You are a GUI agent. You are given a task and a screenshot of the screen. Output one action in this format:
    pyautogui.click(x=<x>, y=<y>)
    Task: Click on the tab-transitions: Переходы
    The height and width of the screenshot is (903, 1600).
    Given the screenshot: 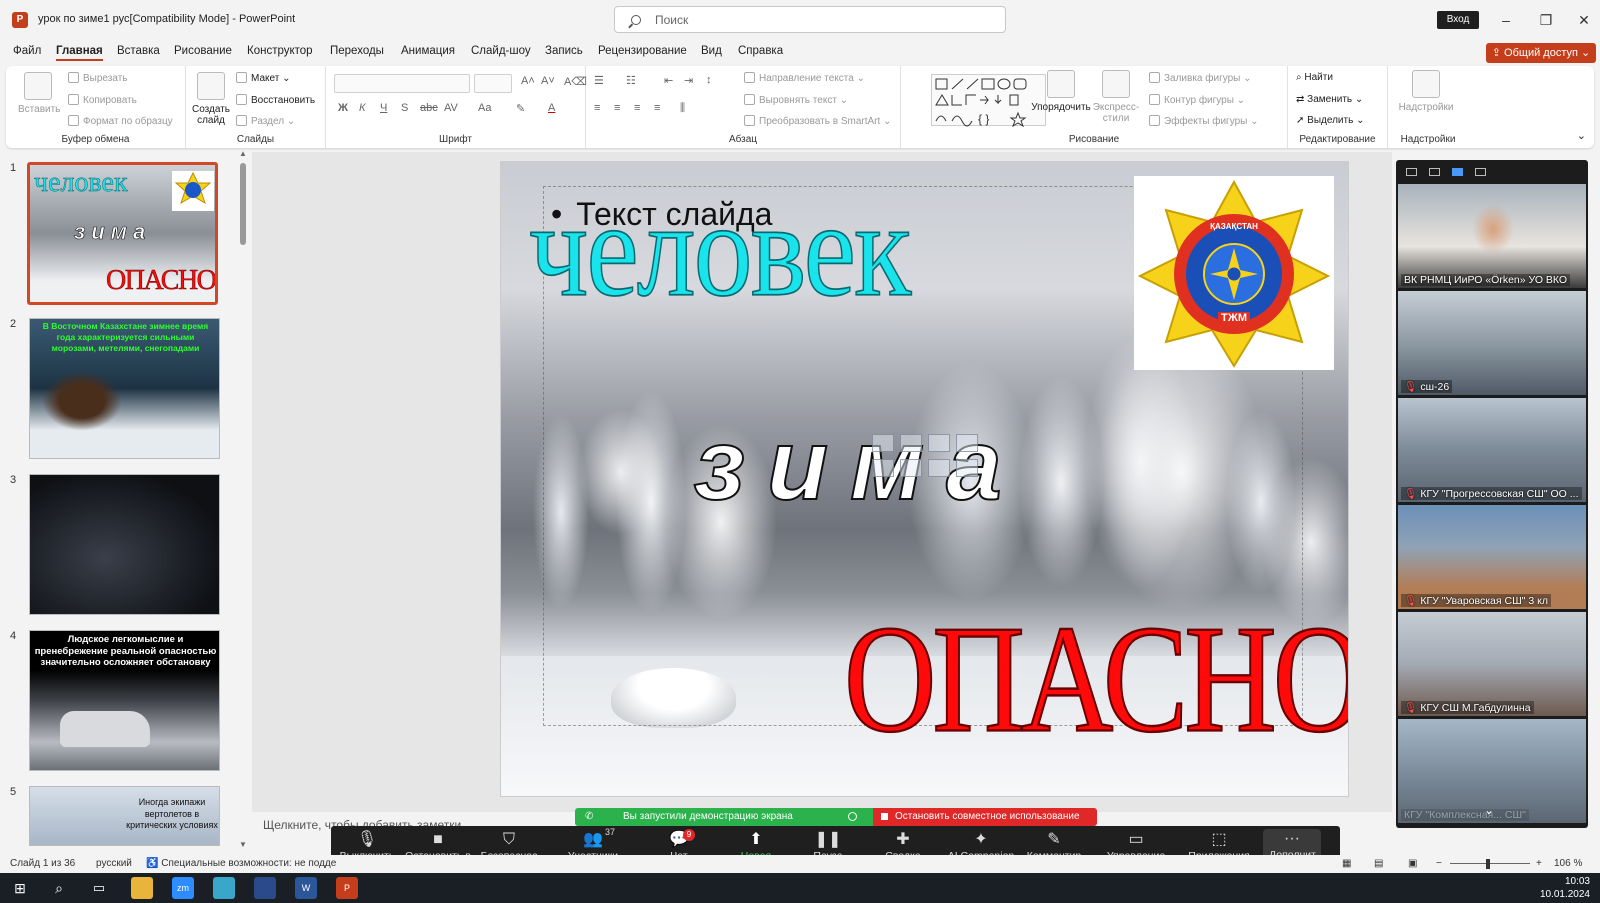 What is the action you would take?
    pyautogui.click(x=357, y=51)
    